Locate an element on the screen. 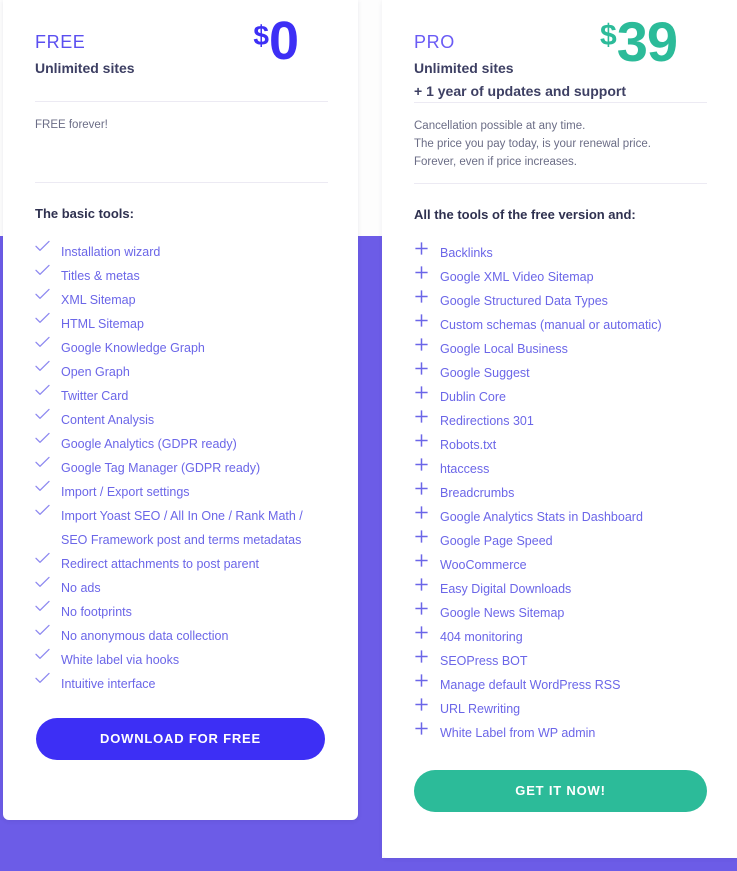  feature-item: Dublin Core is located at coordinates (560, 397).